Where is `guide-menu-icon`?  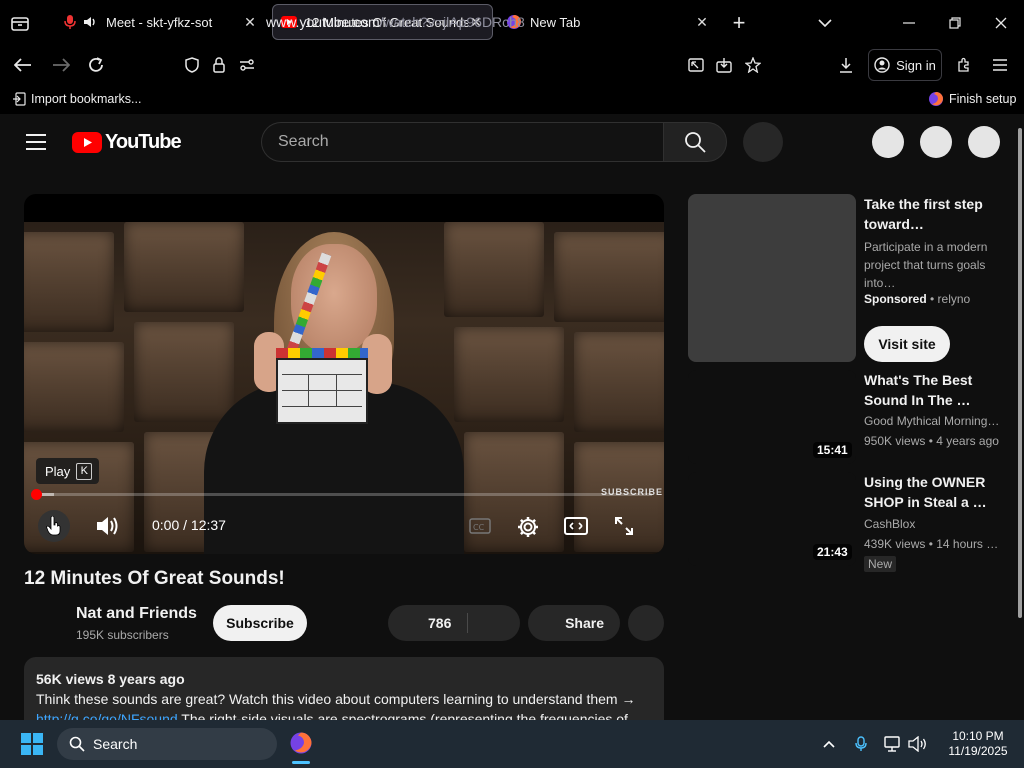 guide-menu-icon is located at coordinates (36, 142).